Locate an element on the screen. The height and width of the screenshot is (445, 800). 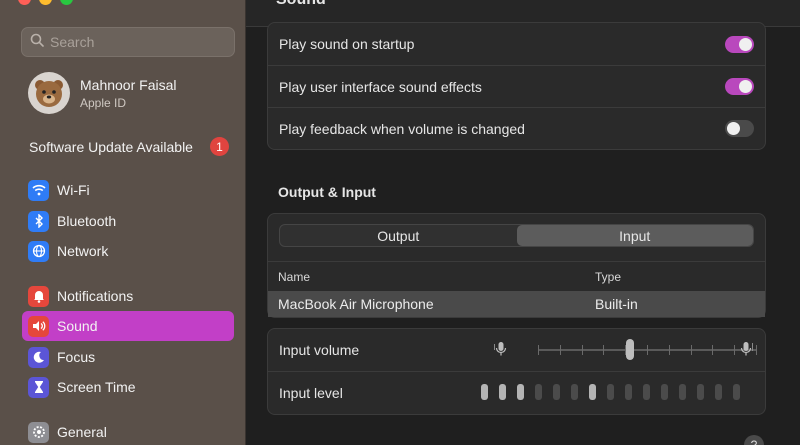
input-levels-group: Input volume Input level is located at coordinates (516, 371).